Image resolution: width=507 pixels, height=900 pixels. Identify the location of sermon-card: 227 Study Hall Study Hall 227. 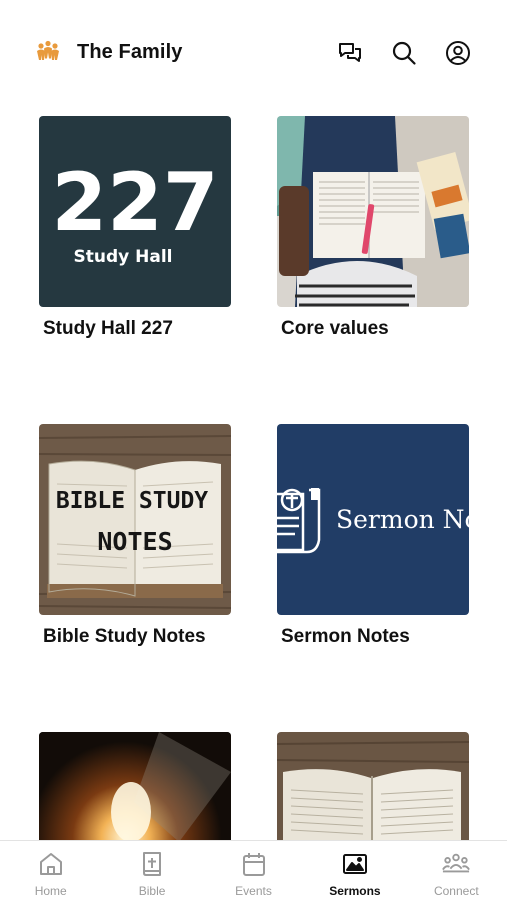
(135, 228).